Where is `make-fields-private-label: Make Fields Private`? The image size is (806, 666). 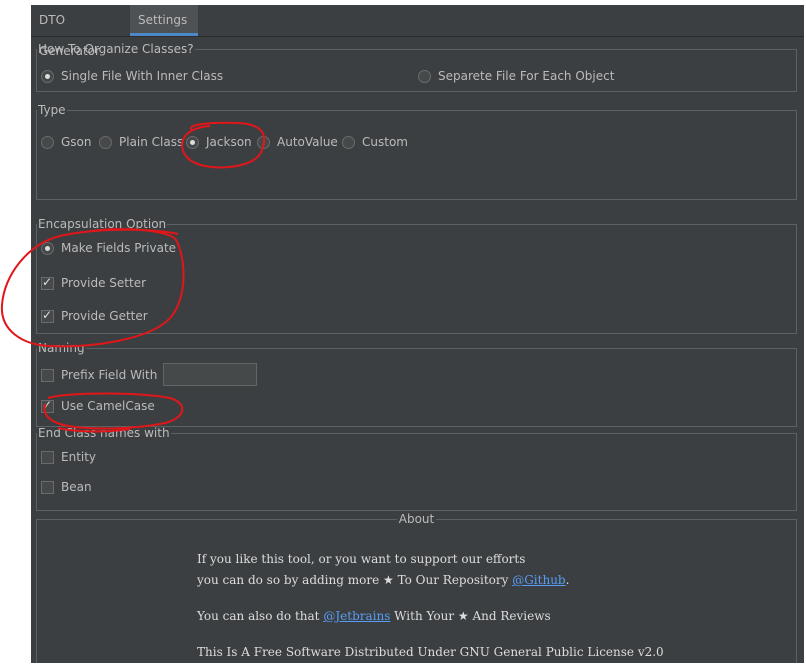 make-fields-private-label: Make Fields Private is located at coordinates (119, 248).